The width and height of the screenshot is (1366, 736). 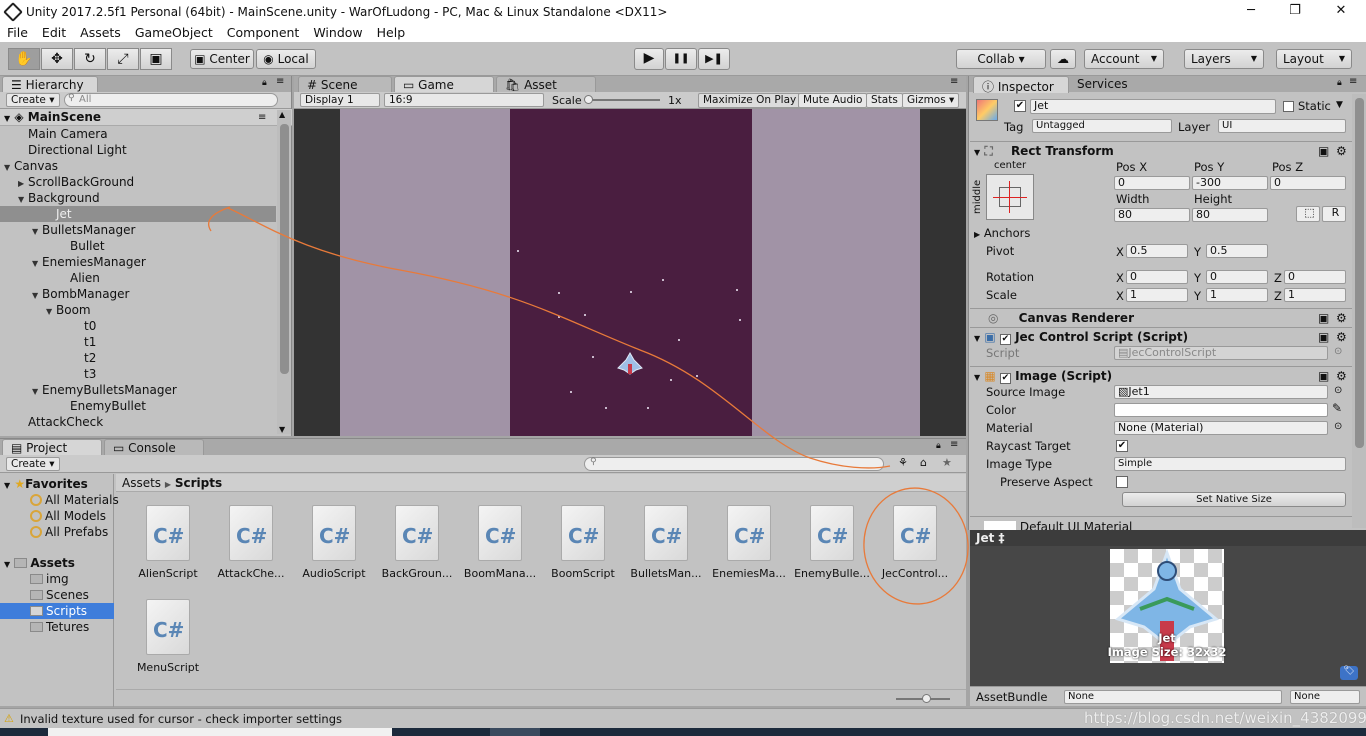 I want to click on blueprint-mode-button: ⬚, so click(x=1308, y=214).